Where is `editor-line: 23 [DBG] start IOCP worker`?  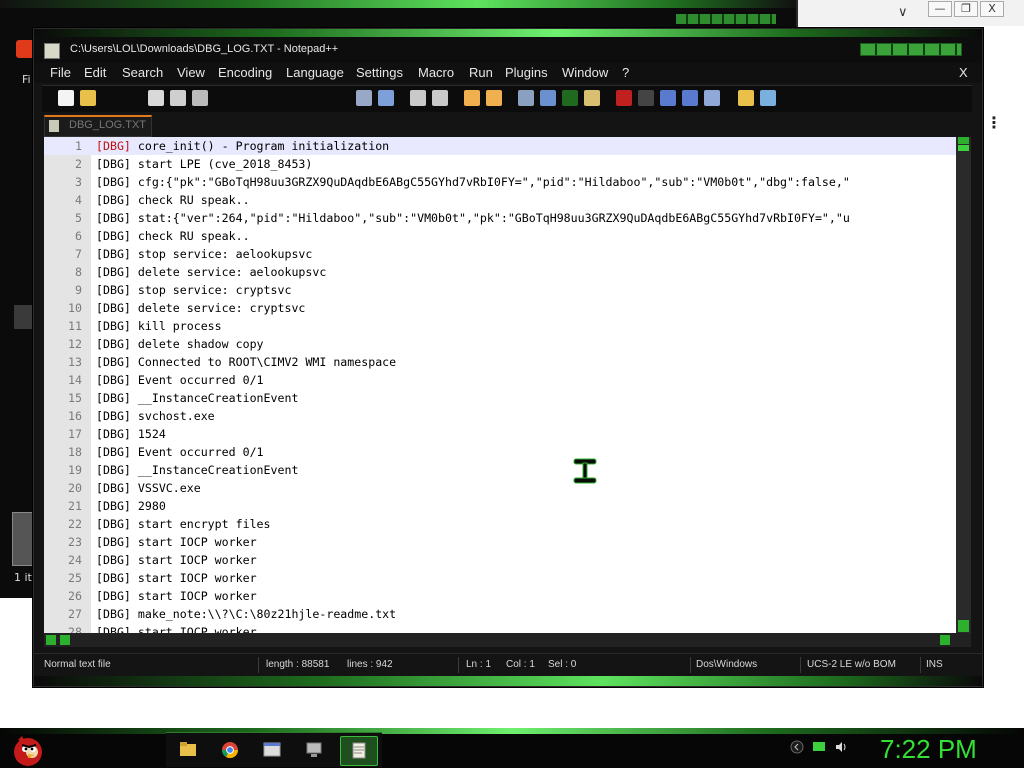
editor-line: 23 [DBG] start IOCP worker is located at coordinates (500, 542).